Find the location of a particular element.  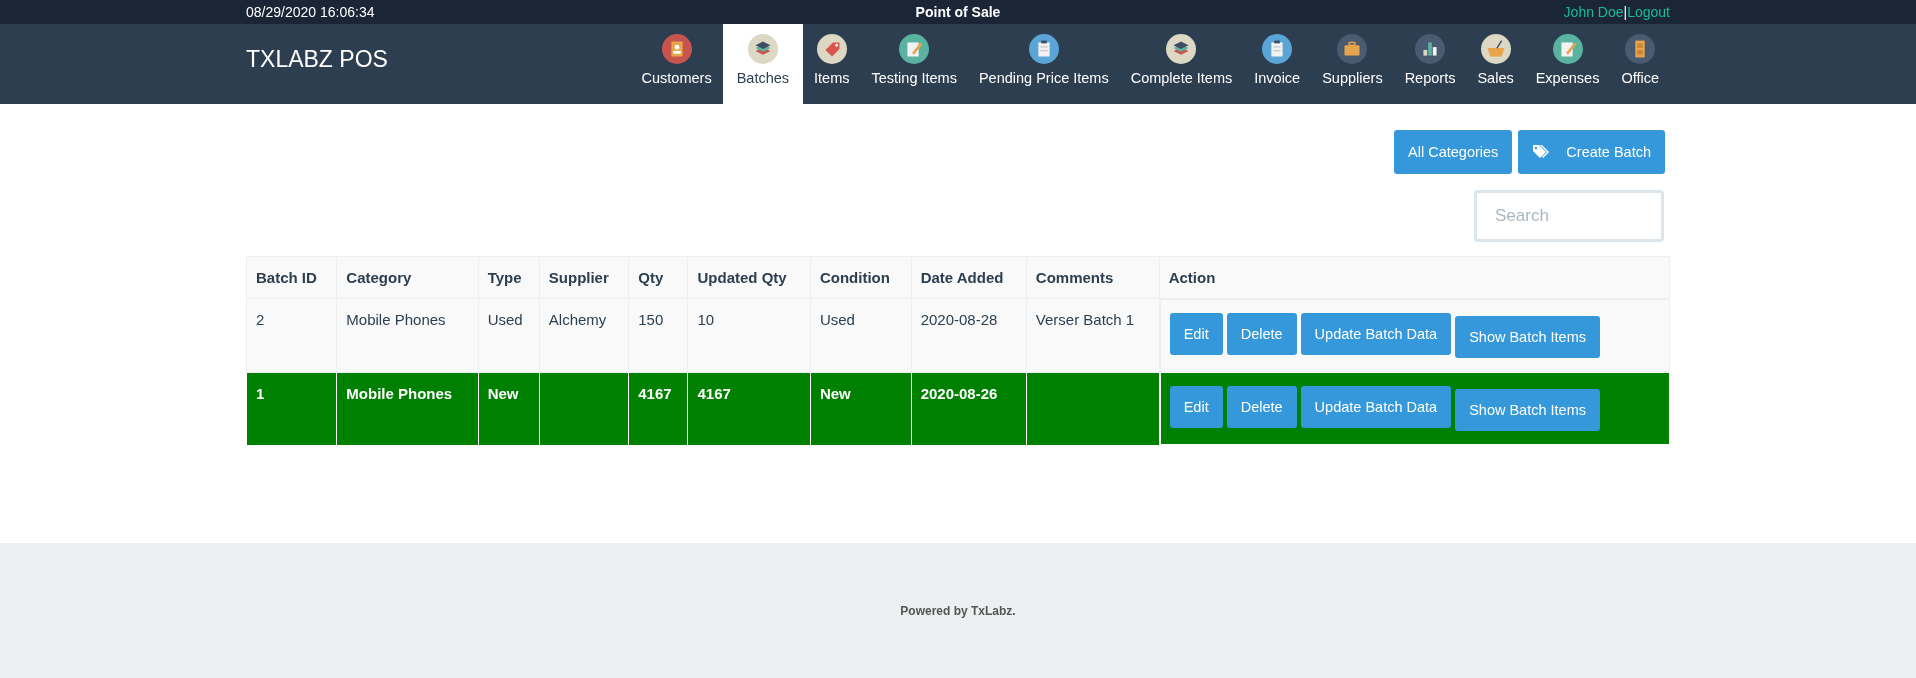

table-cell: 2 is located at coordinates (291, 335).